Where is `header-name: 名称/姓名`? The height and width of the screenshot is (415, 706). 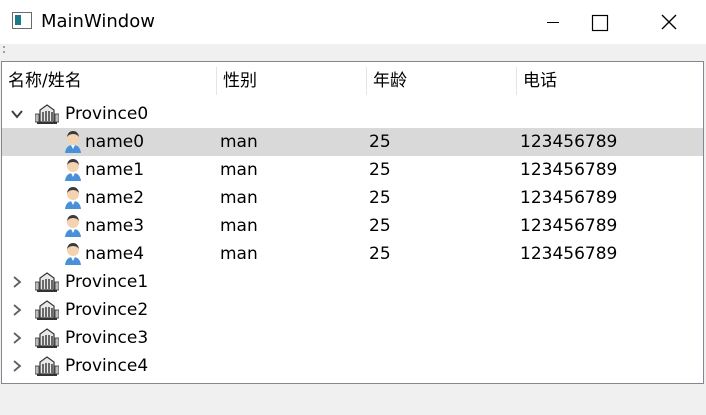
header-name: 名称/姓名 is located at coordinates (109, 81).